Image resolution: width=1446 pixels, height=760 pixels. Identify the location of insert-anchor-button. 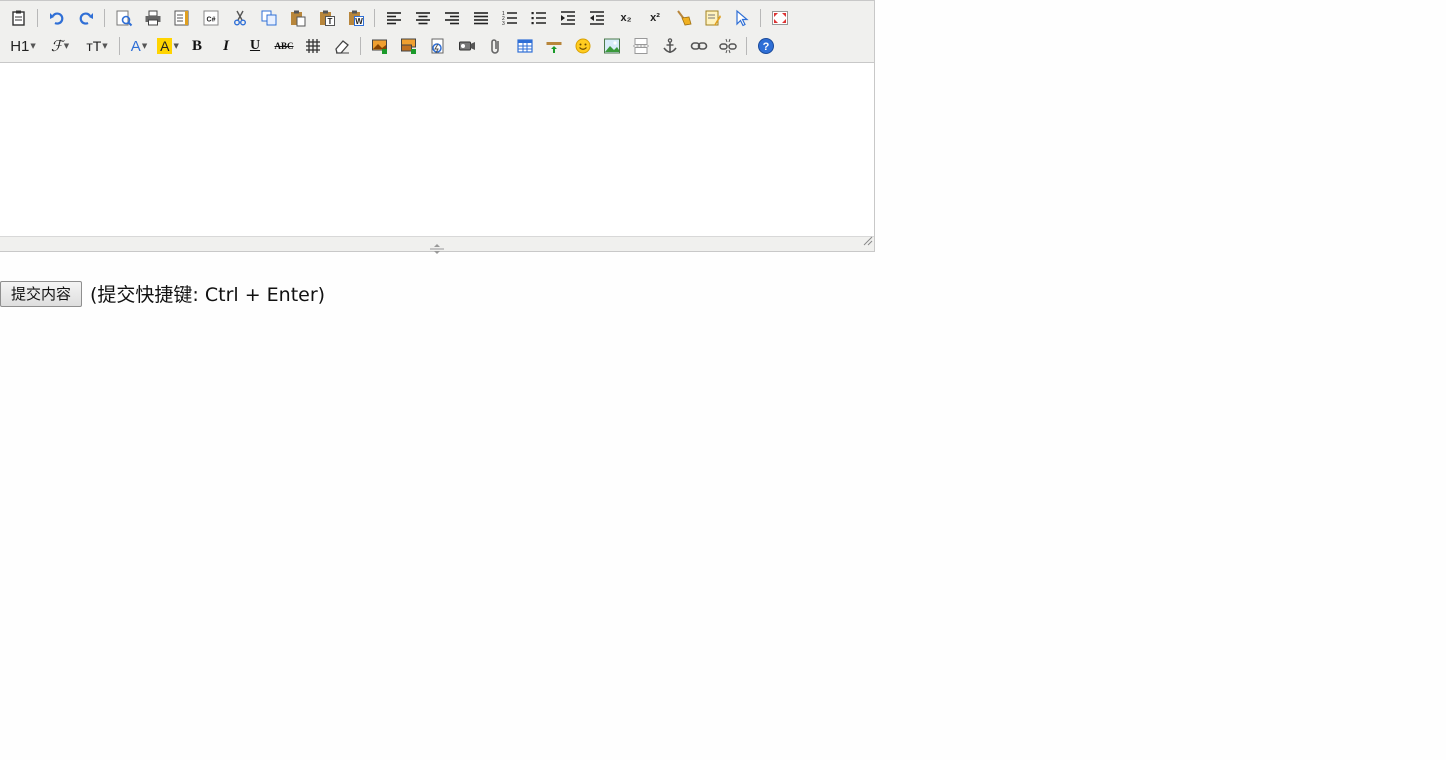
(670, 46).